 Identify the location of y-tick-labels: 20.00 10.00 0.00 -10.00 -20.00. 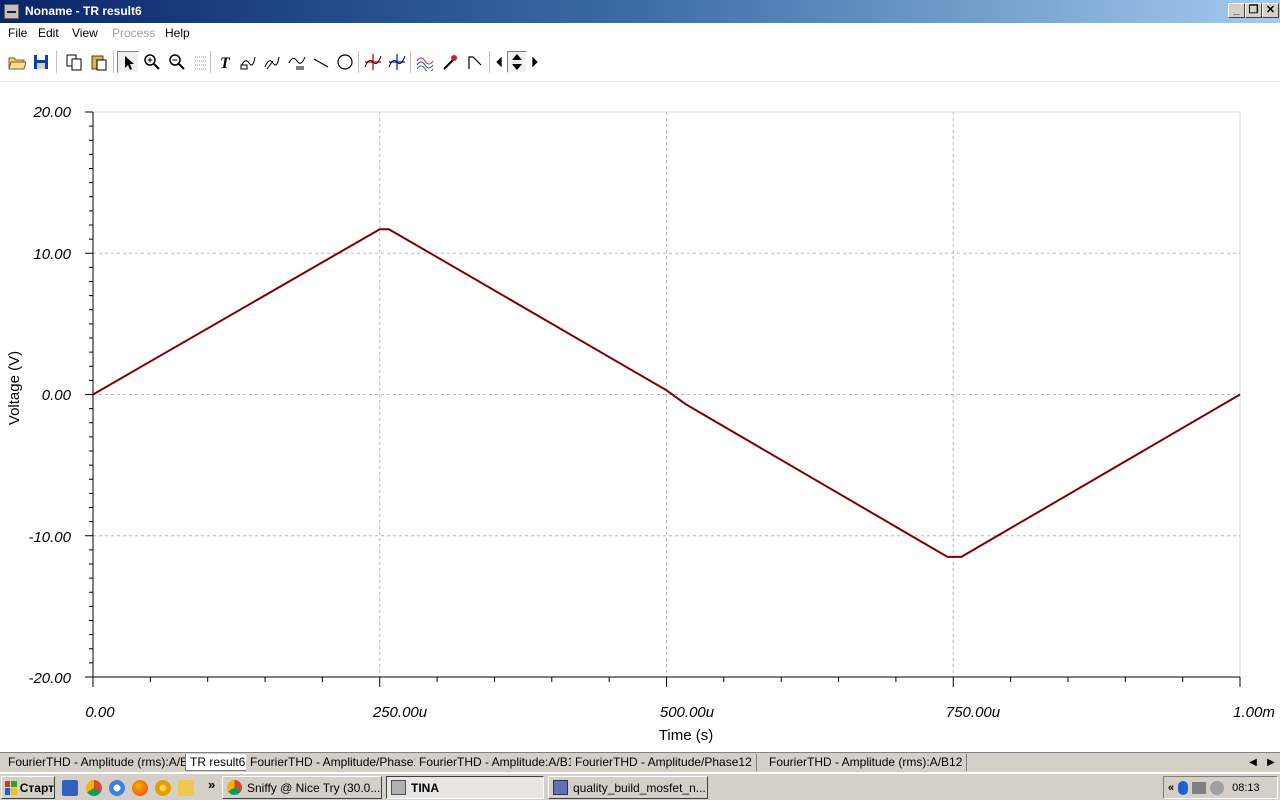
(49, 395).